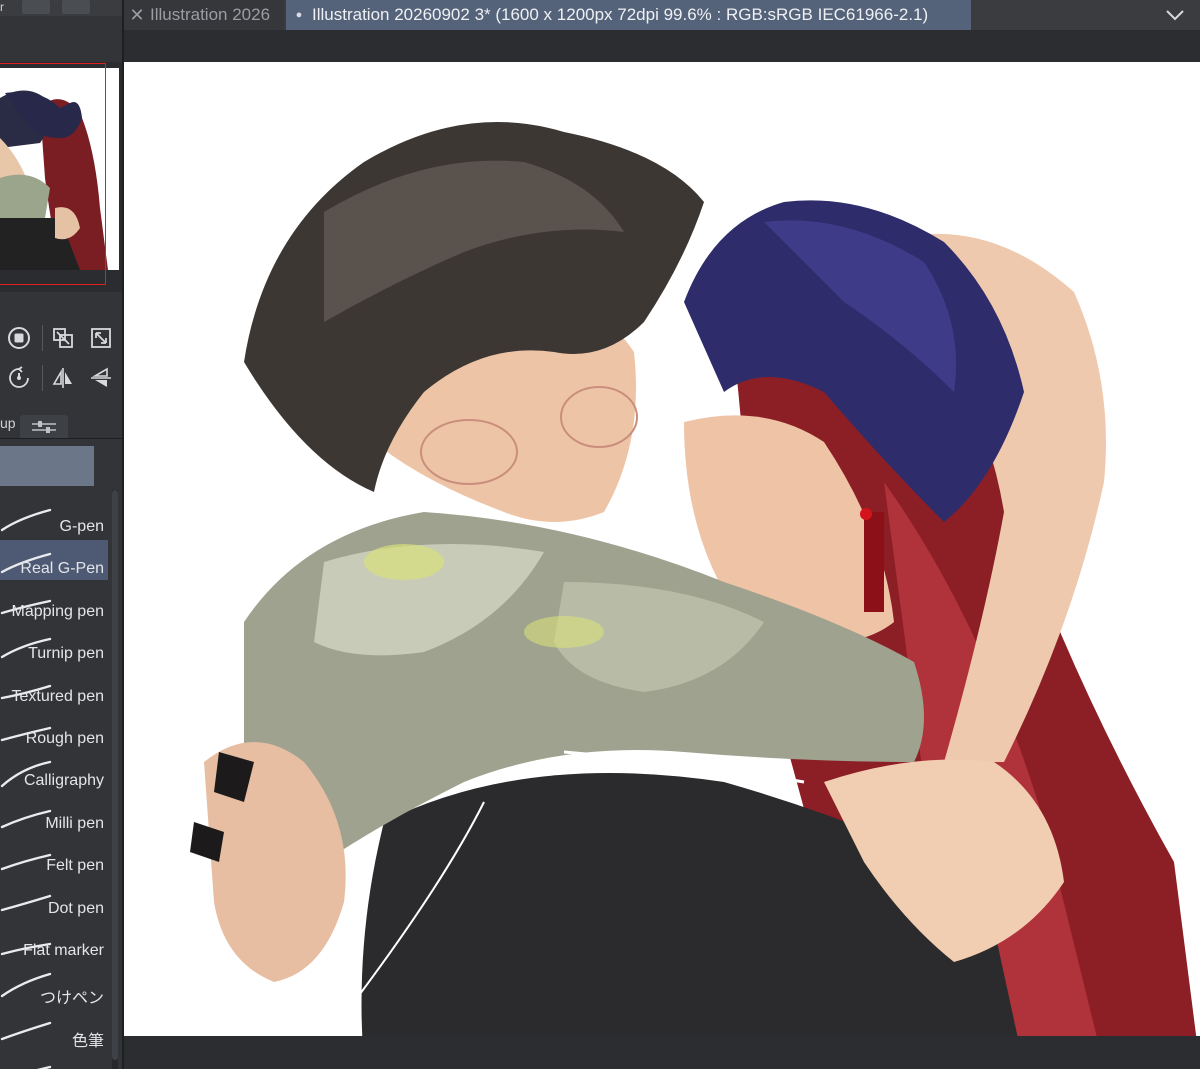 Image resolution: width=1200 pixels, height=1069 pixels. I want to click on brush-item: Felt pen, so click(54, 857).